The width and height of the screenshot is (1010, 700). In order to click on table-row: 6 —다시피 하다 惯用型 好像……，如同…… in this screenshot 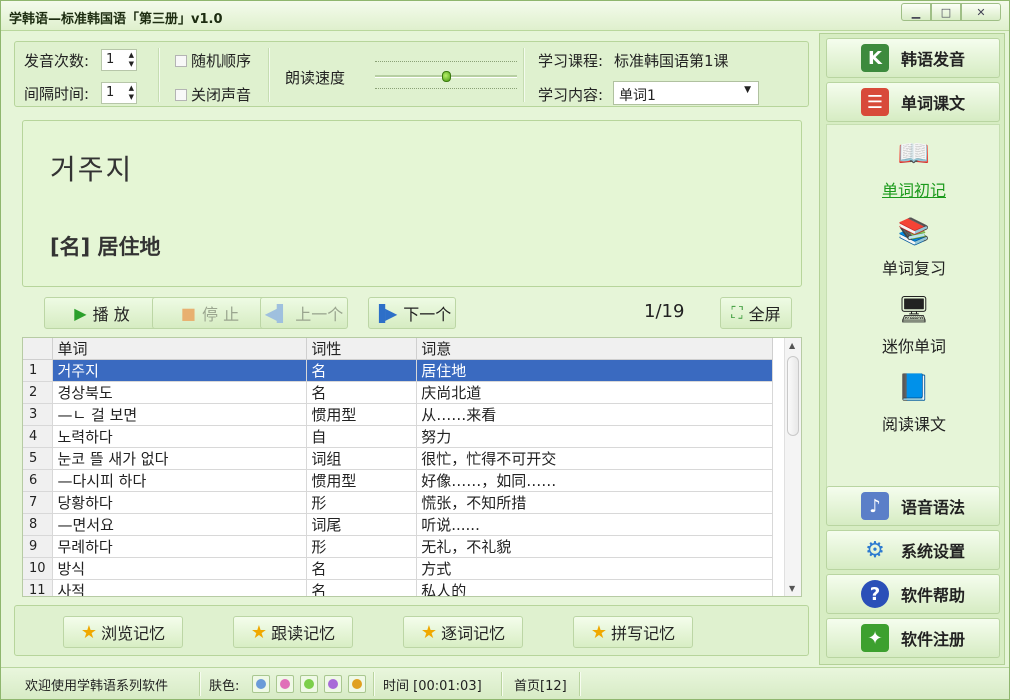, I will do `click(398, 480)`.